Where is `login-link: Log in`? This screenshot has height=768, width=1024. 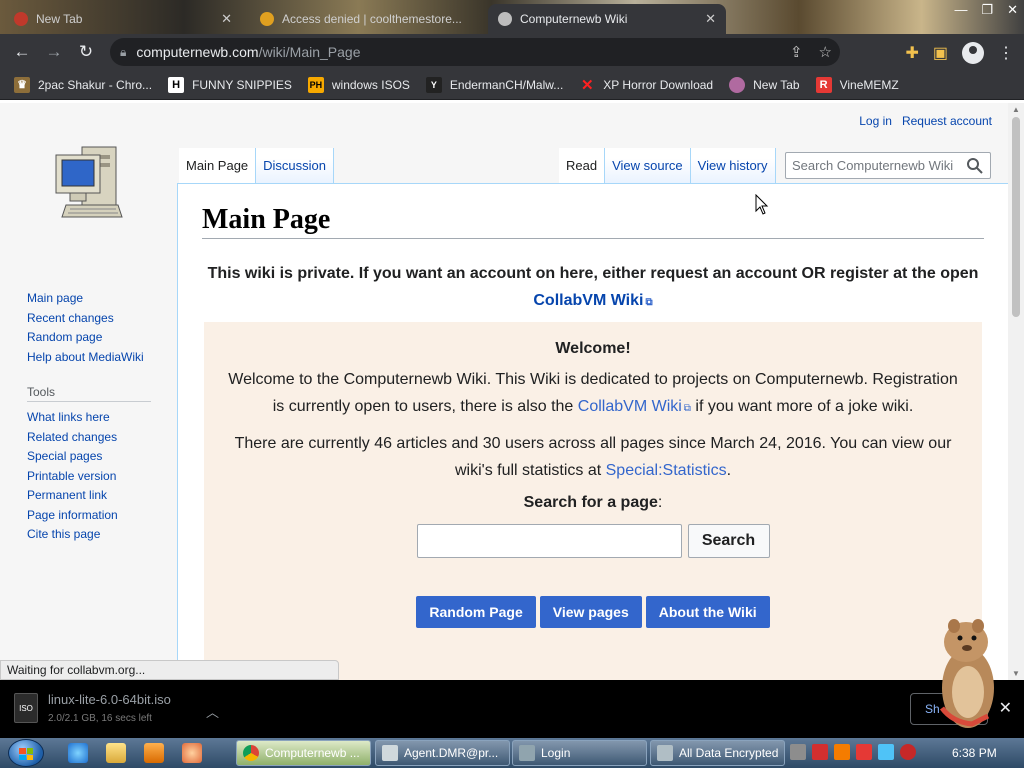 login-link: Log in is located at coordinates (875, 121).